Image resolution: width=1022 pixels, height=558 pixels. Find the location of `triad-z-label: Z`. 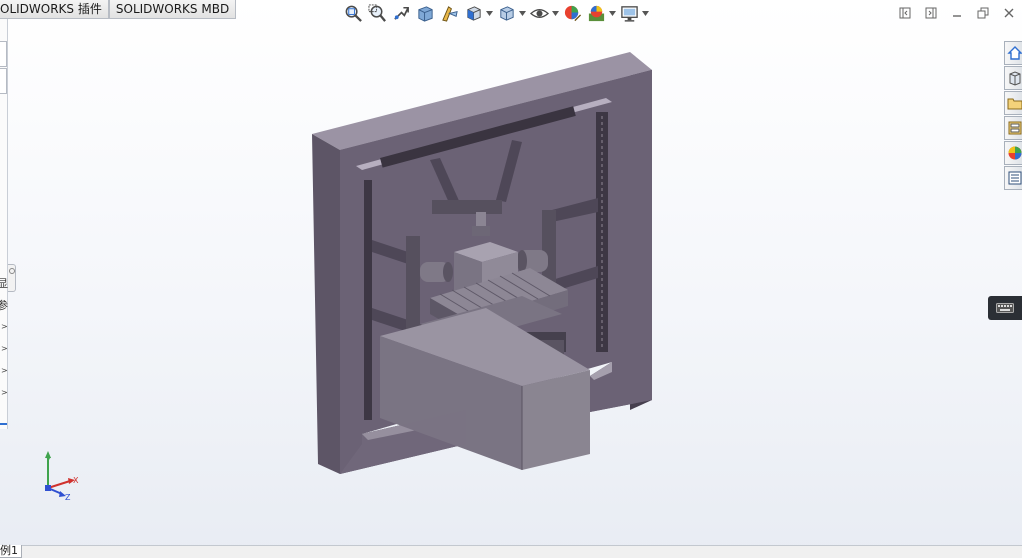

triad-z-label: Z is located at coordinates (68, 496).